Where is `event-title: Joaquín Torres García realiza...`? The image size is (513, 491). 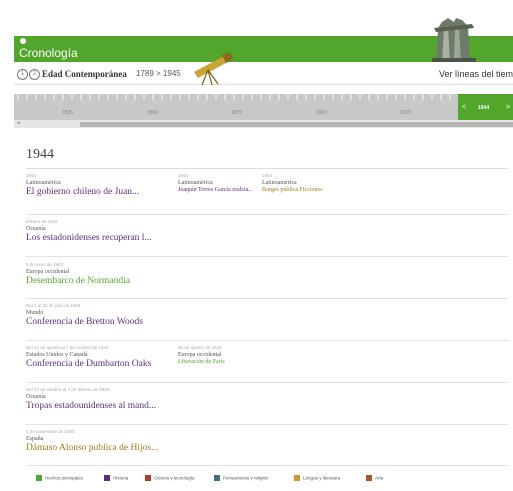 event-title: Joaquín Torres García realiza... is located at coordinates (216, 190).